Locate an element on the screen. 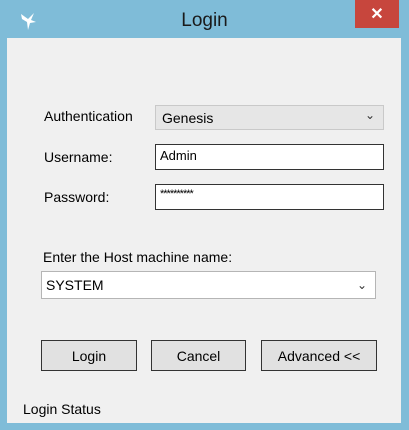 The width and height of the screenshot is (409, 430). close-icon: ✕ is located at coordinates (377, 14).